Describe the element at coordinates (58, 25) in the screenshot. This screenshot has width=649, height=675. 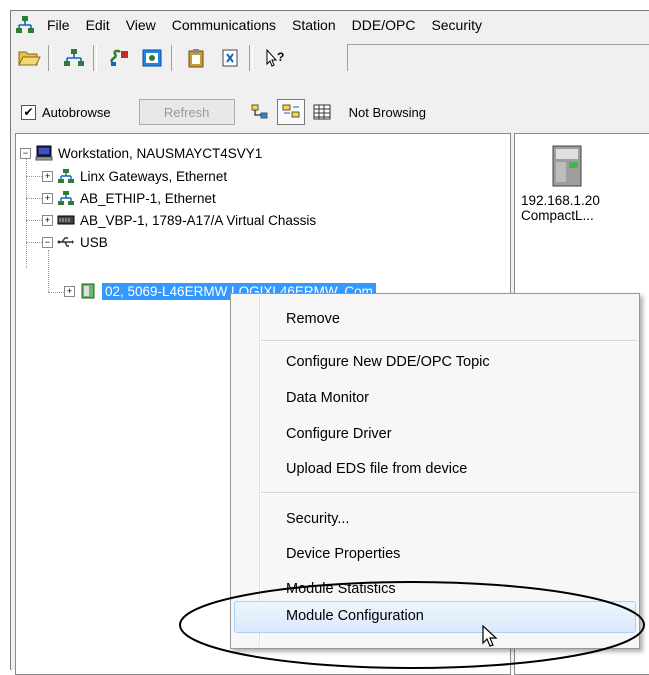
I see `menu-file: File` at that location.